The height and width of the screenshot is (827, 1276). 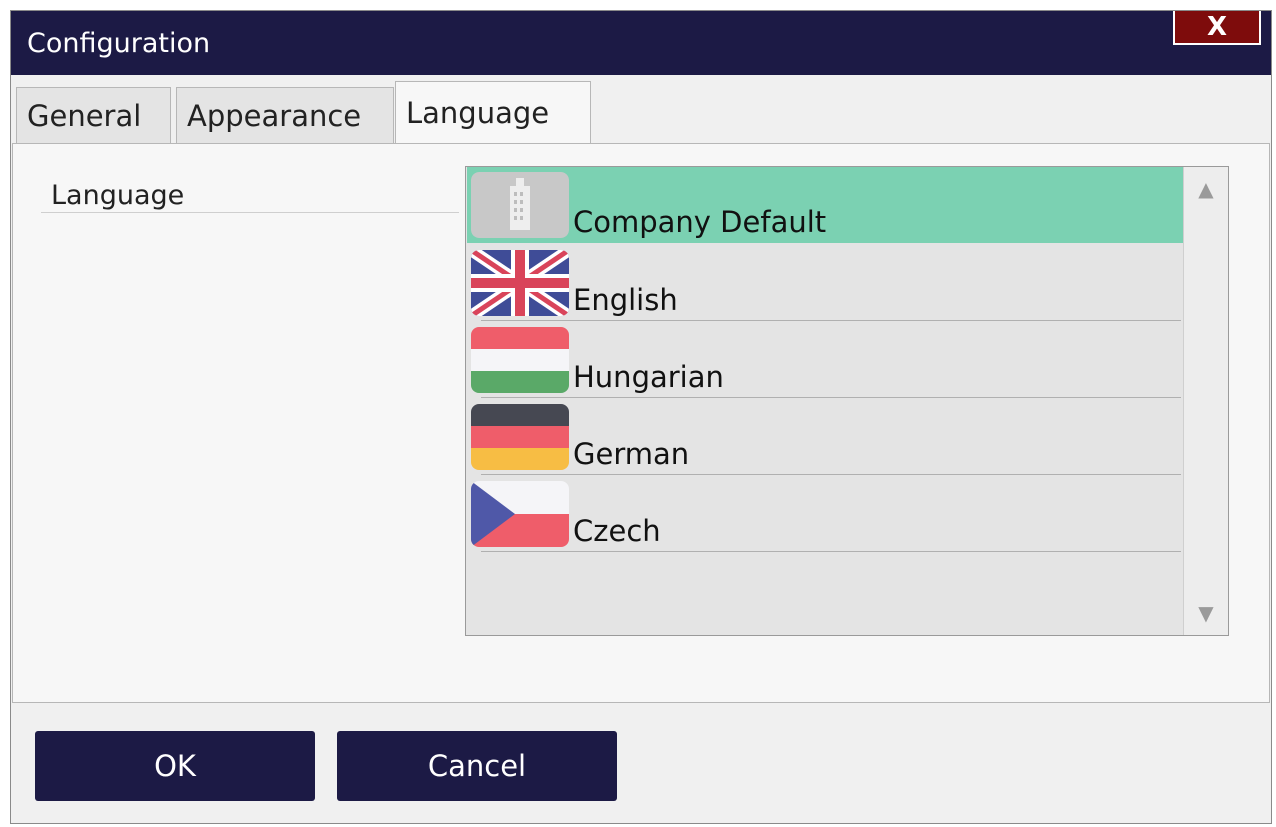 What do you see at coordinates (825, 283) in the screenshot?
I see `language-option-english: English` at bounding box center [825, 283].